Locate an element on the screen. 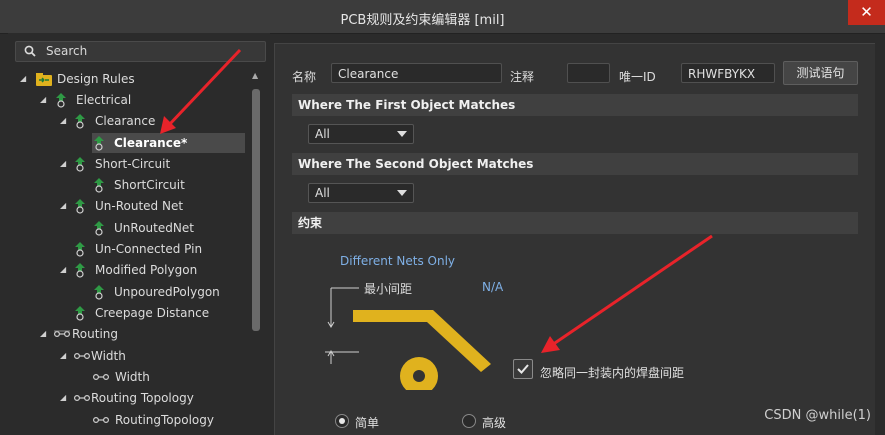  search-icon is located at coordinates (30, 51).